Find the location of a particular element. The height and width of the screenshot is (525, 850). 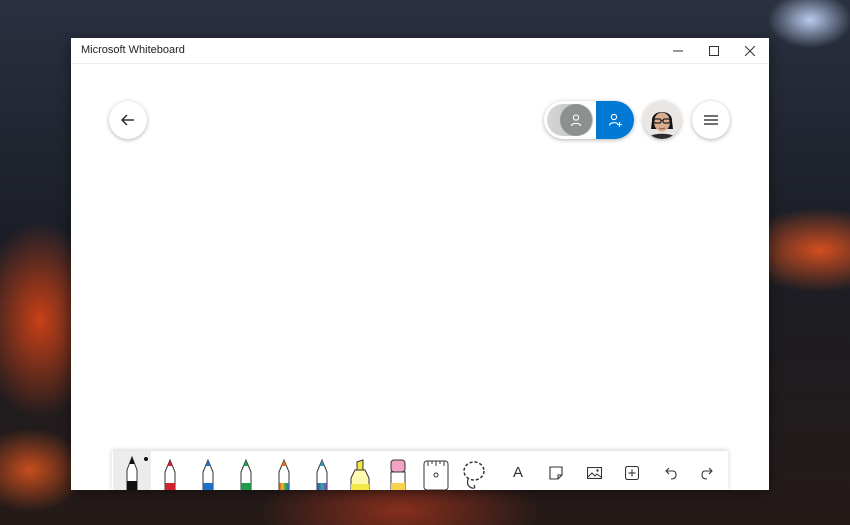

undo-button is located at coordinates (670, 470).